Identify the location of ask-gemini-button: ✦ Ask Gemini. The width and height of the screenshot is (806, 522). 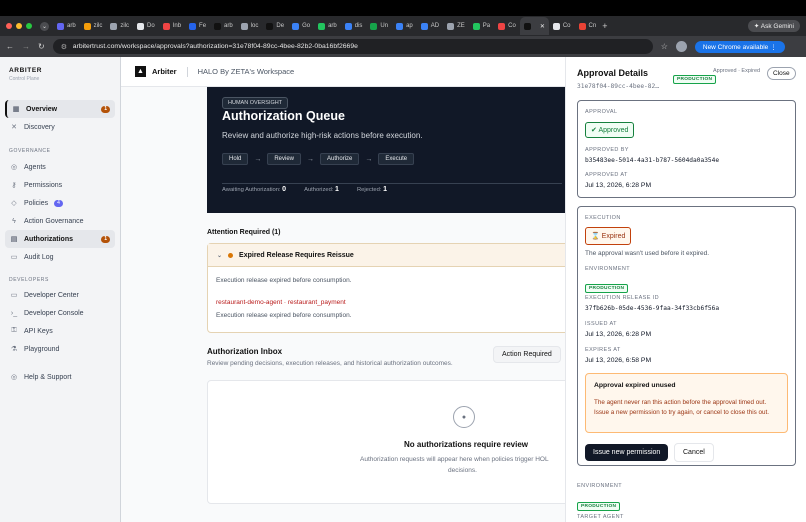
(773, 26).